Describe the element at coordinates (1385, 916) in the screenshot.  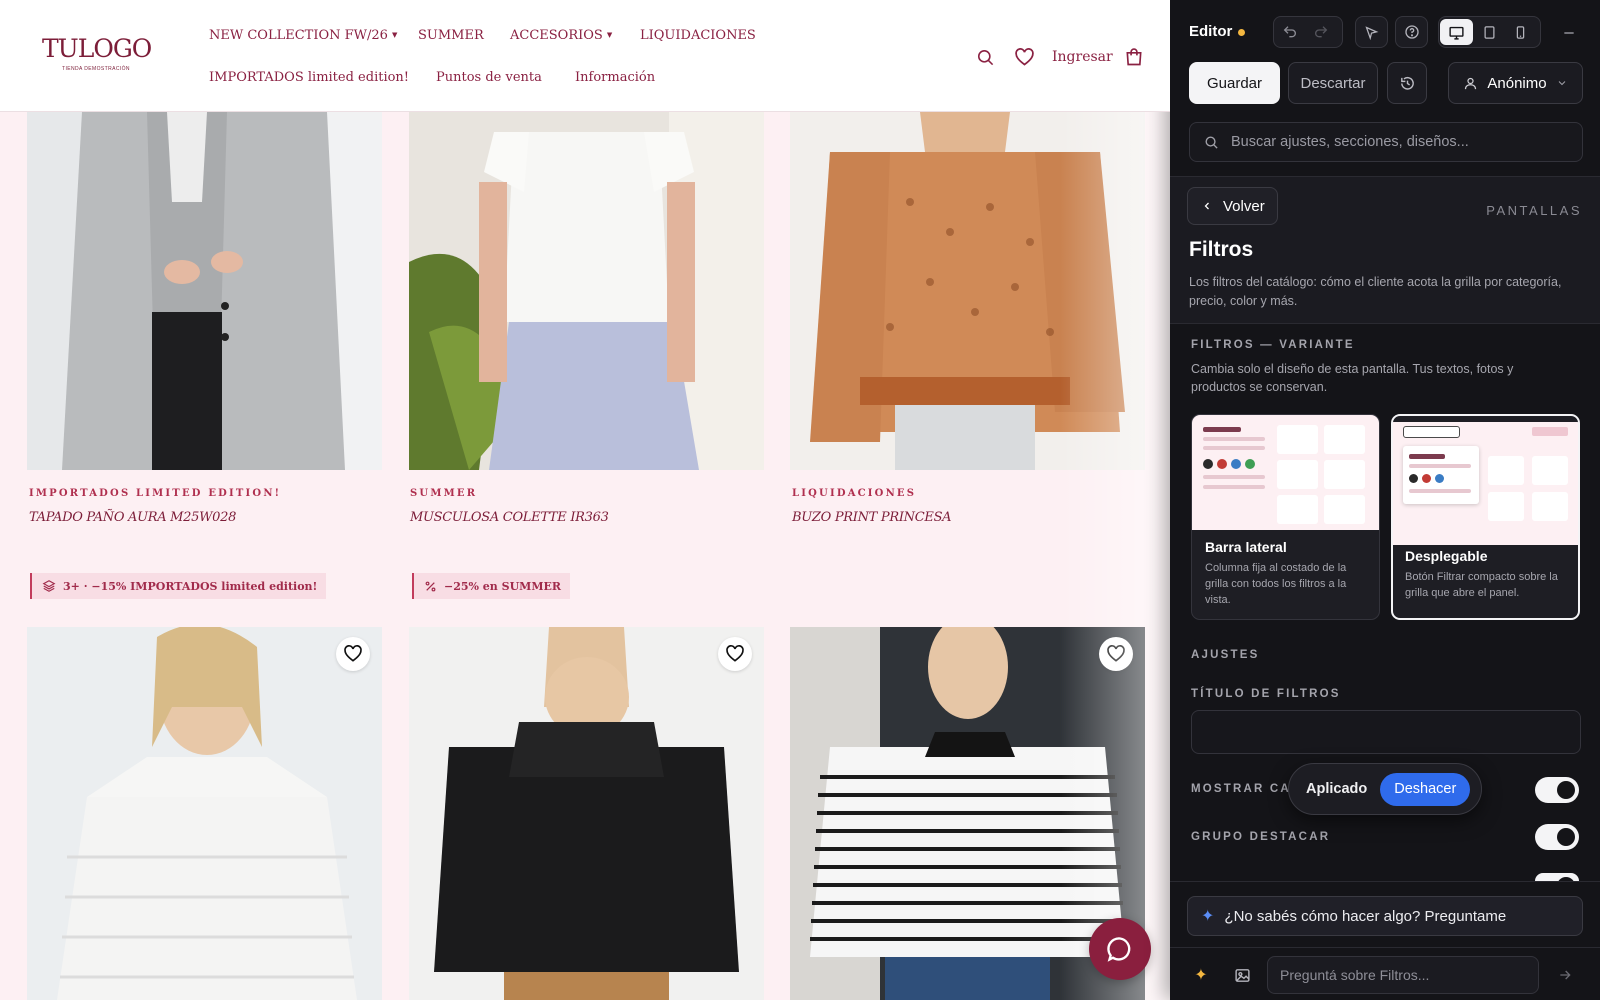
I see `ai-help-button: ✦ ¿No sabés cómo hacer algo? Preguntame` at that location.